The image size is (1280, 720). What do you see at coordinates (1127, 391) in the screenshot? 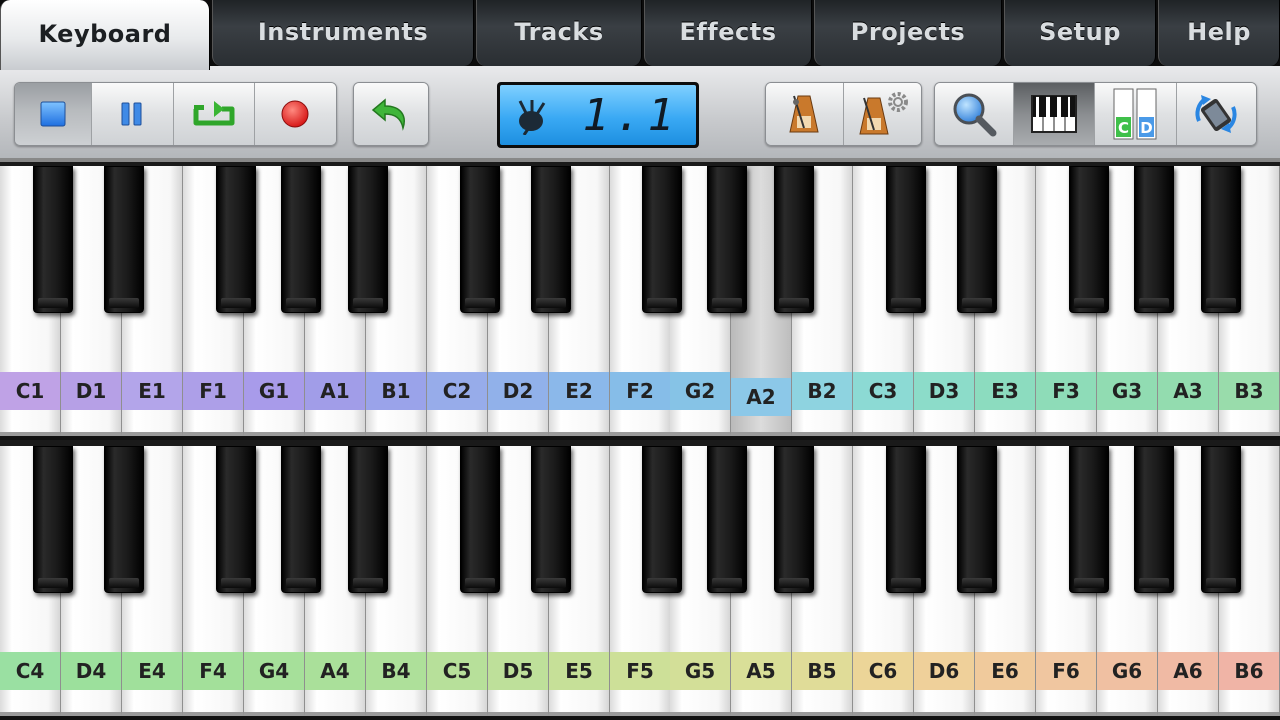
I see `note-label: G3` at bounding box center [1127, 391].